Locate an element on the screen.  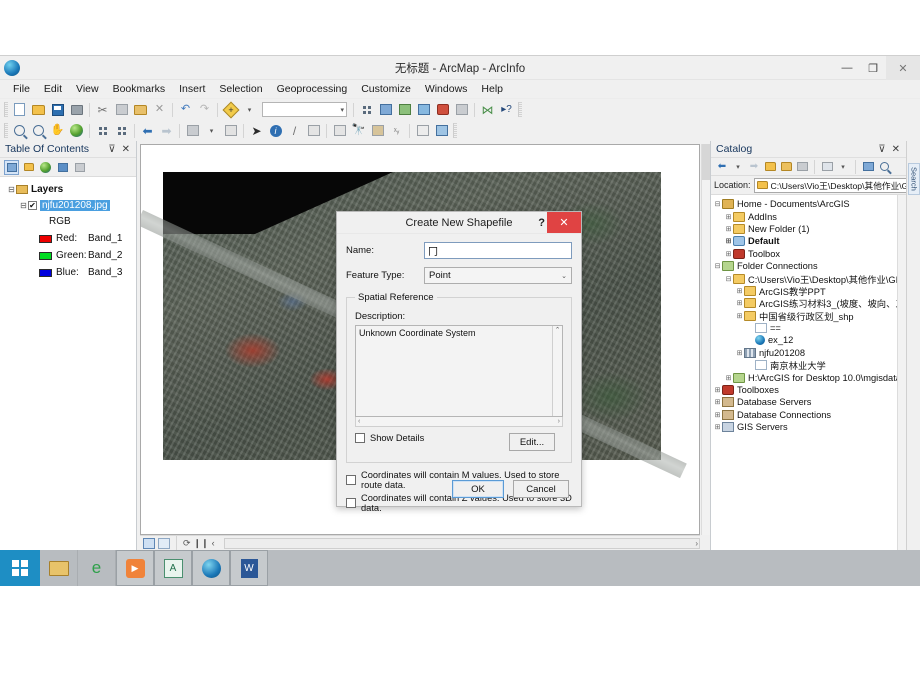
fixed-zoom-in-icon is located at coordinates (102, 130).